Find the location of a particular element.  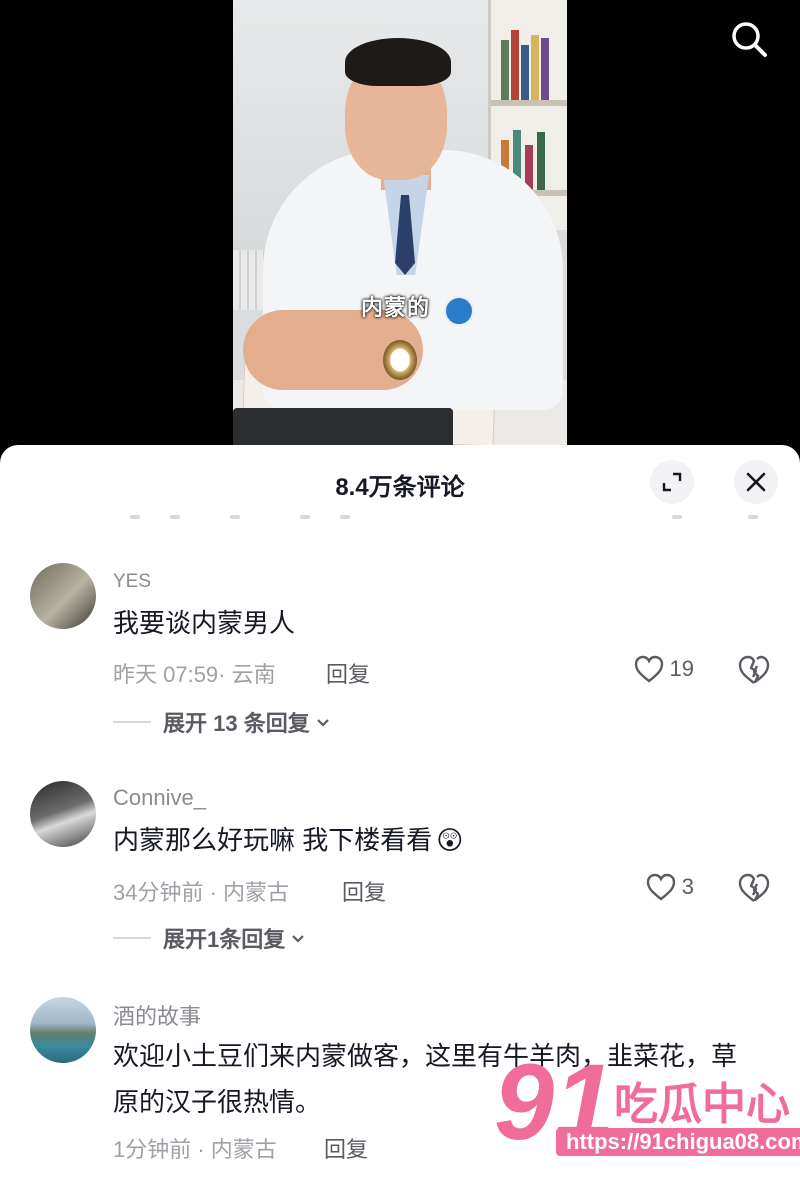

comment-username: Connive_ is located at coordinates (159, 798).